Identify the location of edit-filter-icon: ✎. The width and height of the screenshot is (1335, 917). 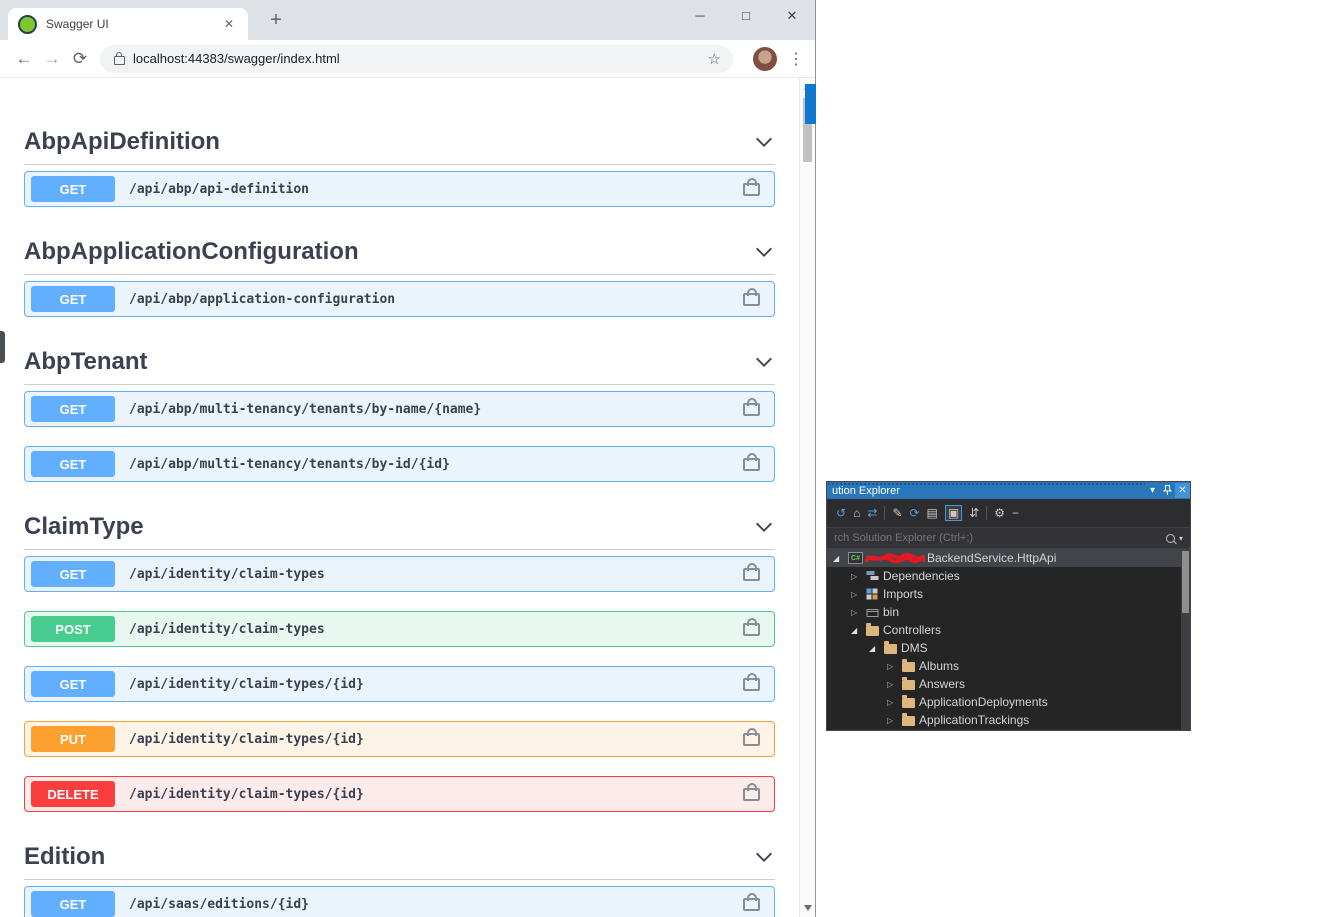
(897, 513).